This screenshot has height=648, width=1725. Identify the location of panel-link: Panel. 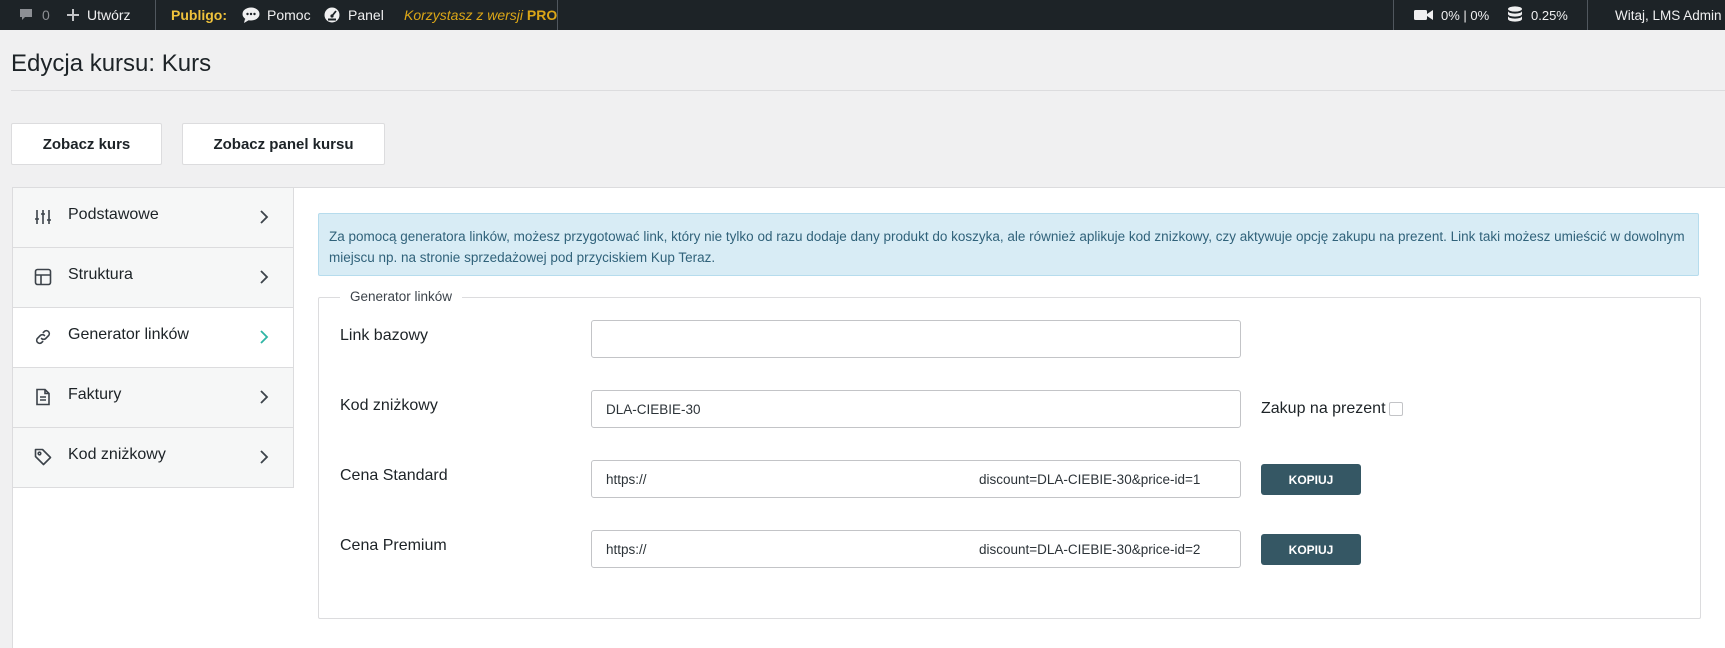
(354, 15).